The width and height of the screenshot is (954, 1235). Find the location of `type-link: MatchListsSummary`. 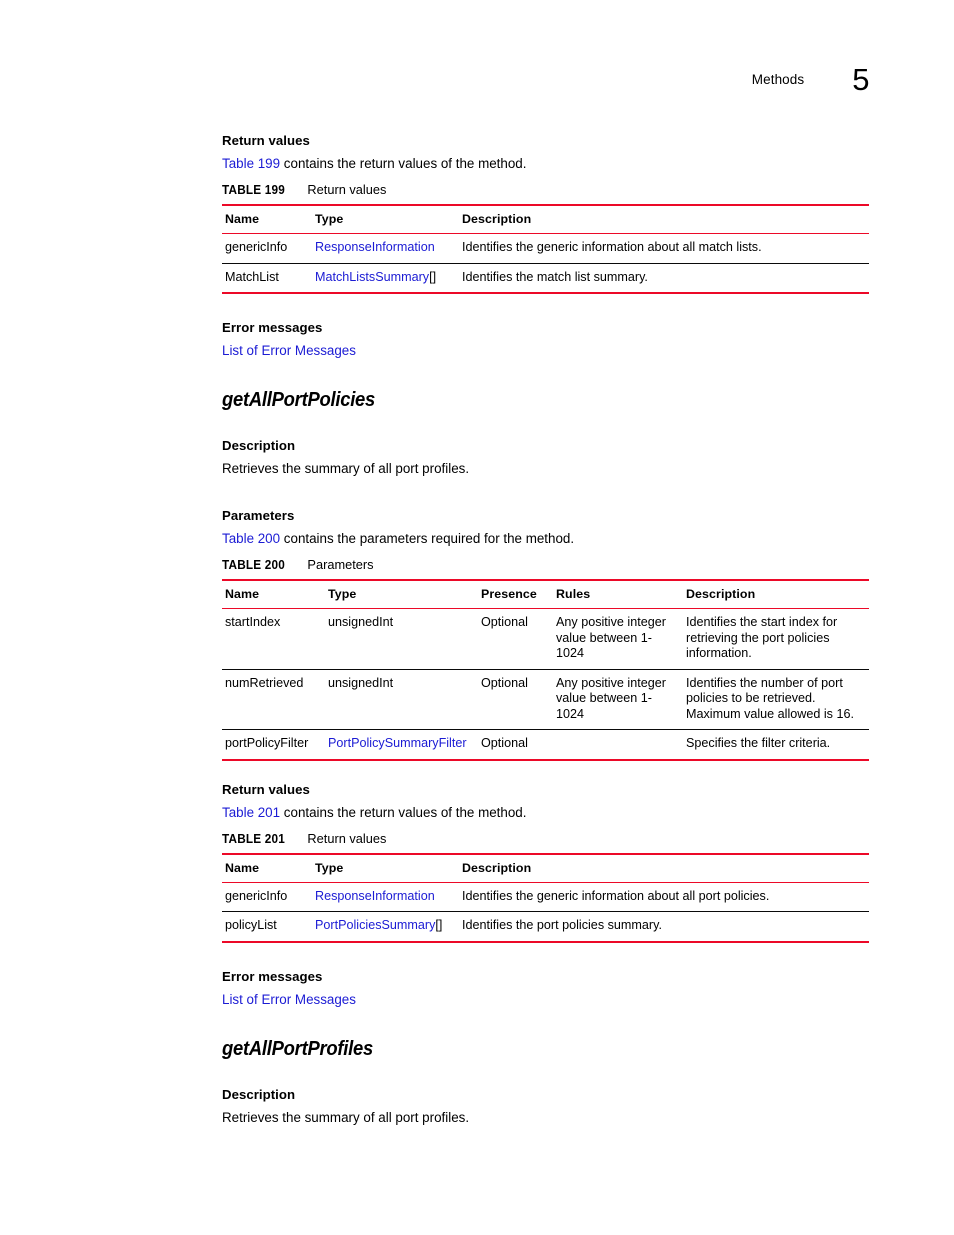

type-link: MatchListsSummary is located at coordinates (372, 277).